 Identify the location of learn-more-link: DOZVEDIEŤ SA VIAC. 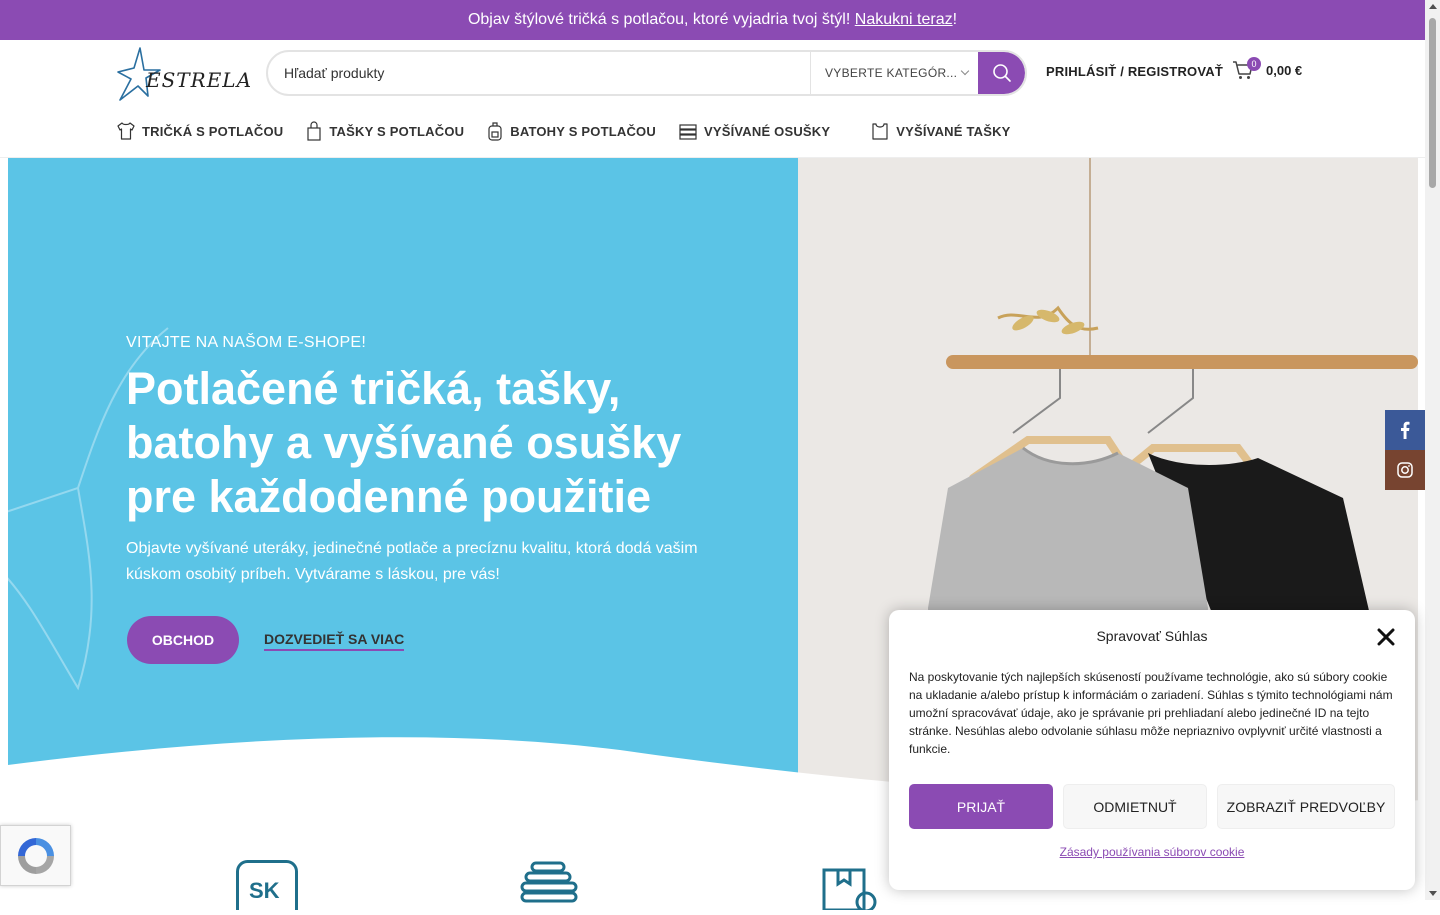
(334, 641).